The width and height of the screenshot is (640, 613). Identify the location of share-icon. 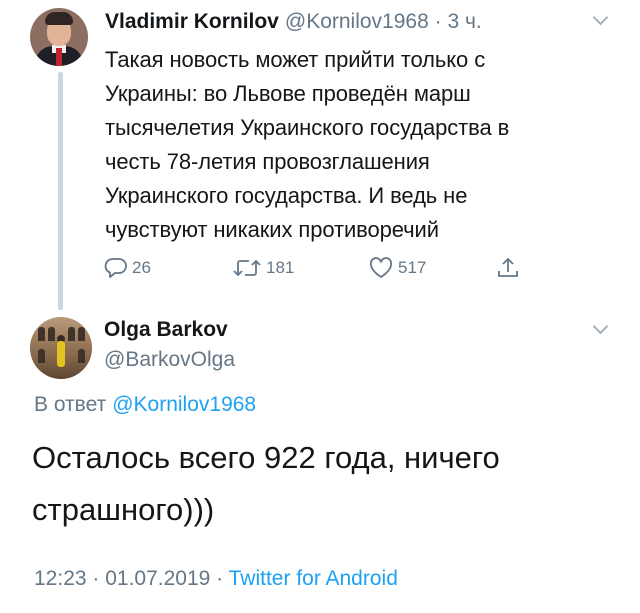
(508, 267).